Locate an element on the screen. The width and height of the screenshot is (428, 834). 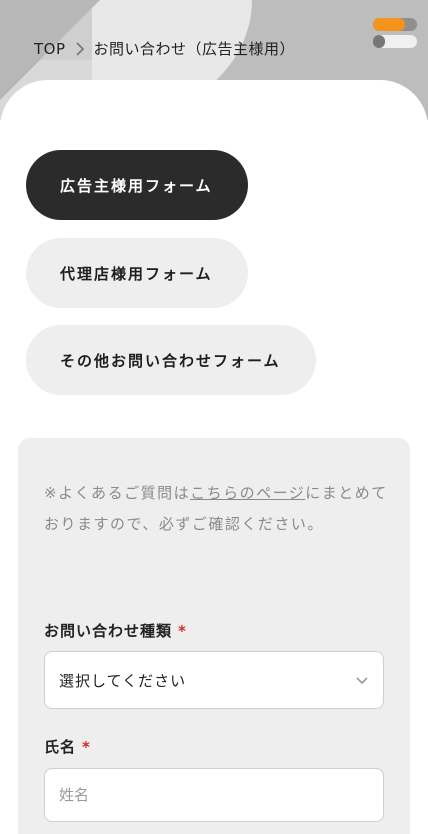
inquiry-type-select: 選択してください is located at coordinates (214, 680).